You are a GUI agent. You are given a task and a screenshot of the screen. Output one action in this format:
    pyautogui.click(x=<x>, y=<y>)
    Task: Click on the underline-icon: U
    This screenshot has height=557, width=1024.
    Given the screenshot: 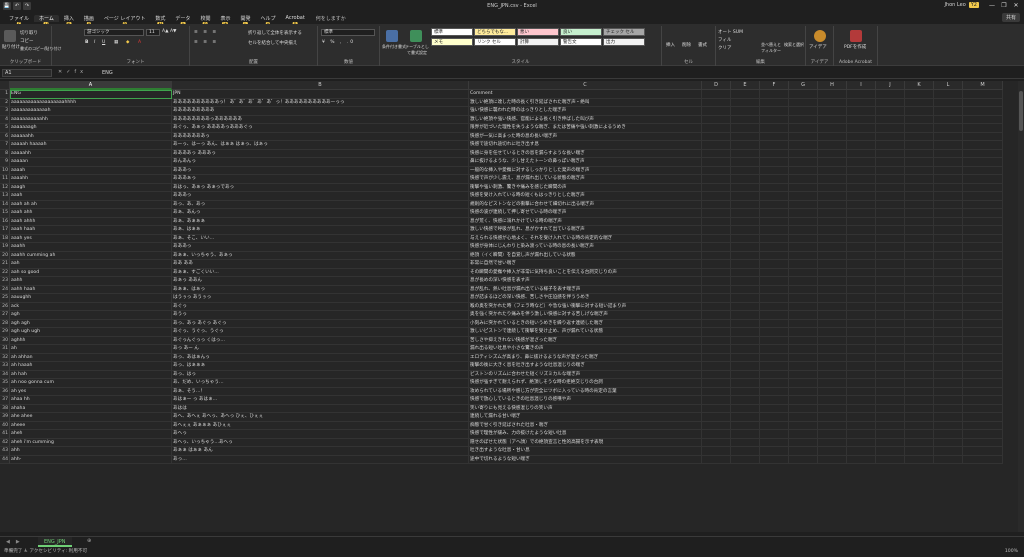 What is the action you would take?
    pyautogui.click(x=103, y=42)
    